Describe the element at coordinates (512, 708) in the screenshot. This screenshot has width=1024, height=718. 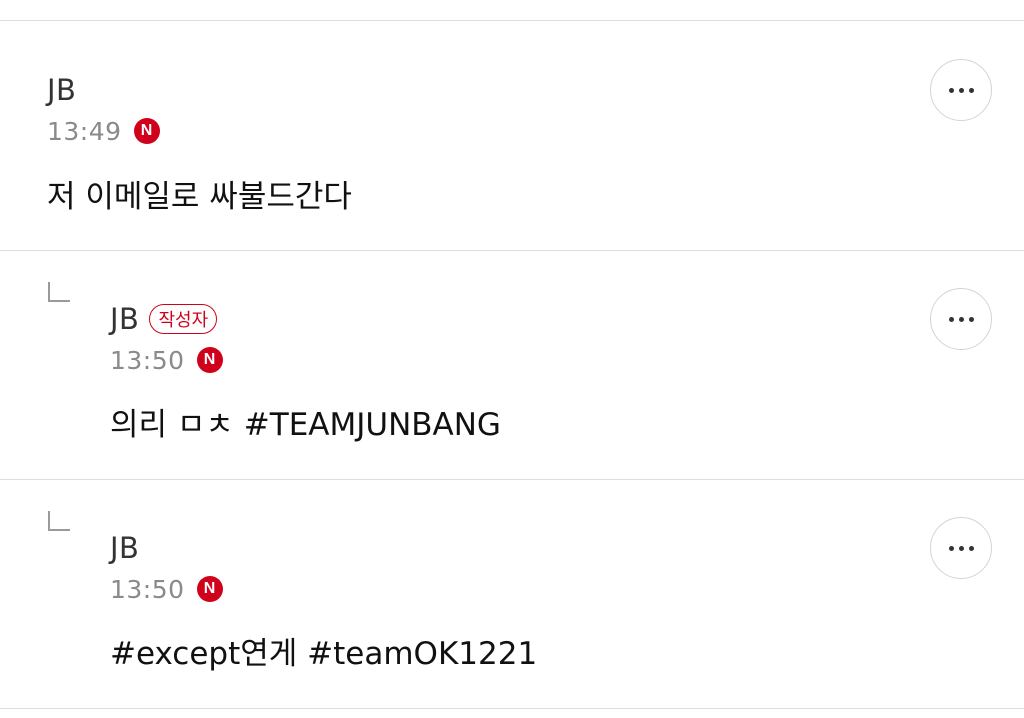
I see `divider-bottom` at that location.